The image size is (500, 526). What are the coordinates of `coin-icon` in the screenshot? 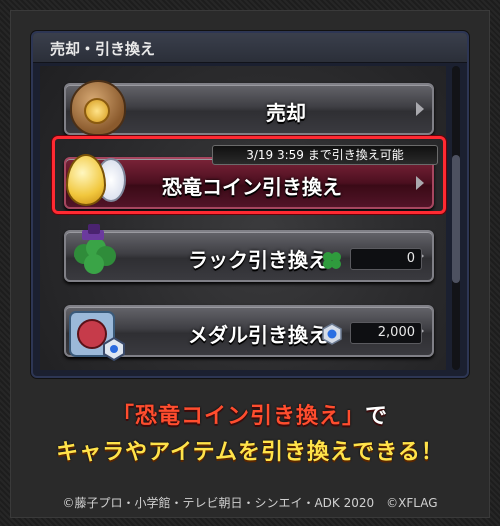 It's located at (97, 111).